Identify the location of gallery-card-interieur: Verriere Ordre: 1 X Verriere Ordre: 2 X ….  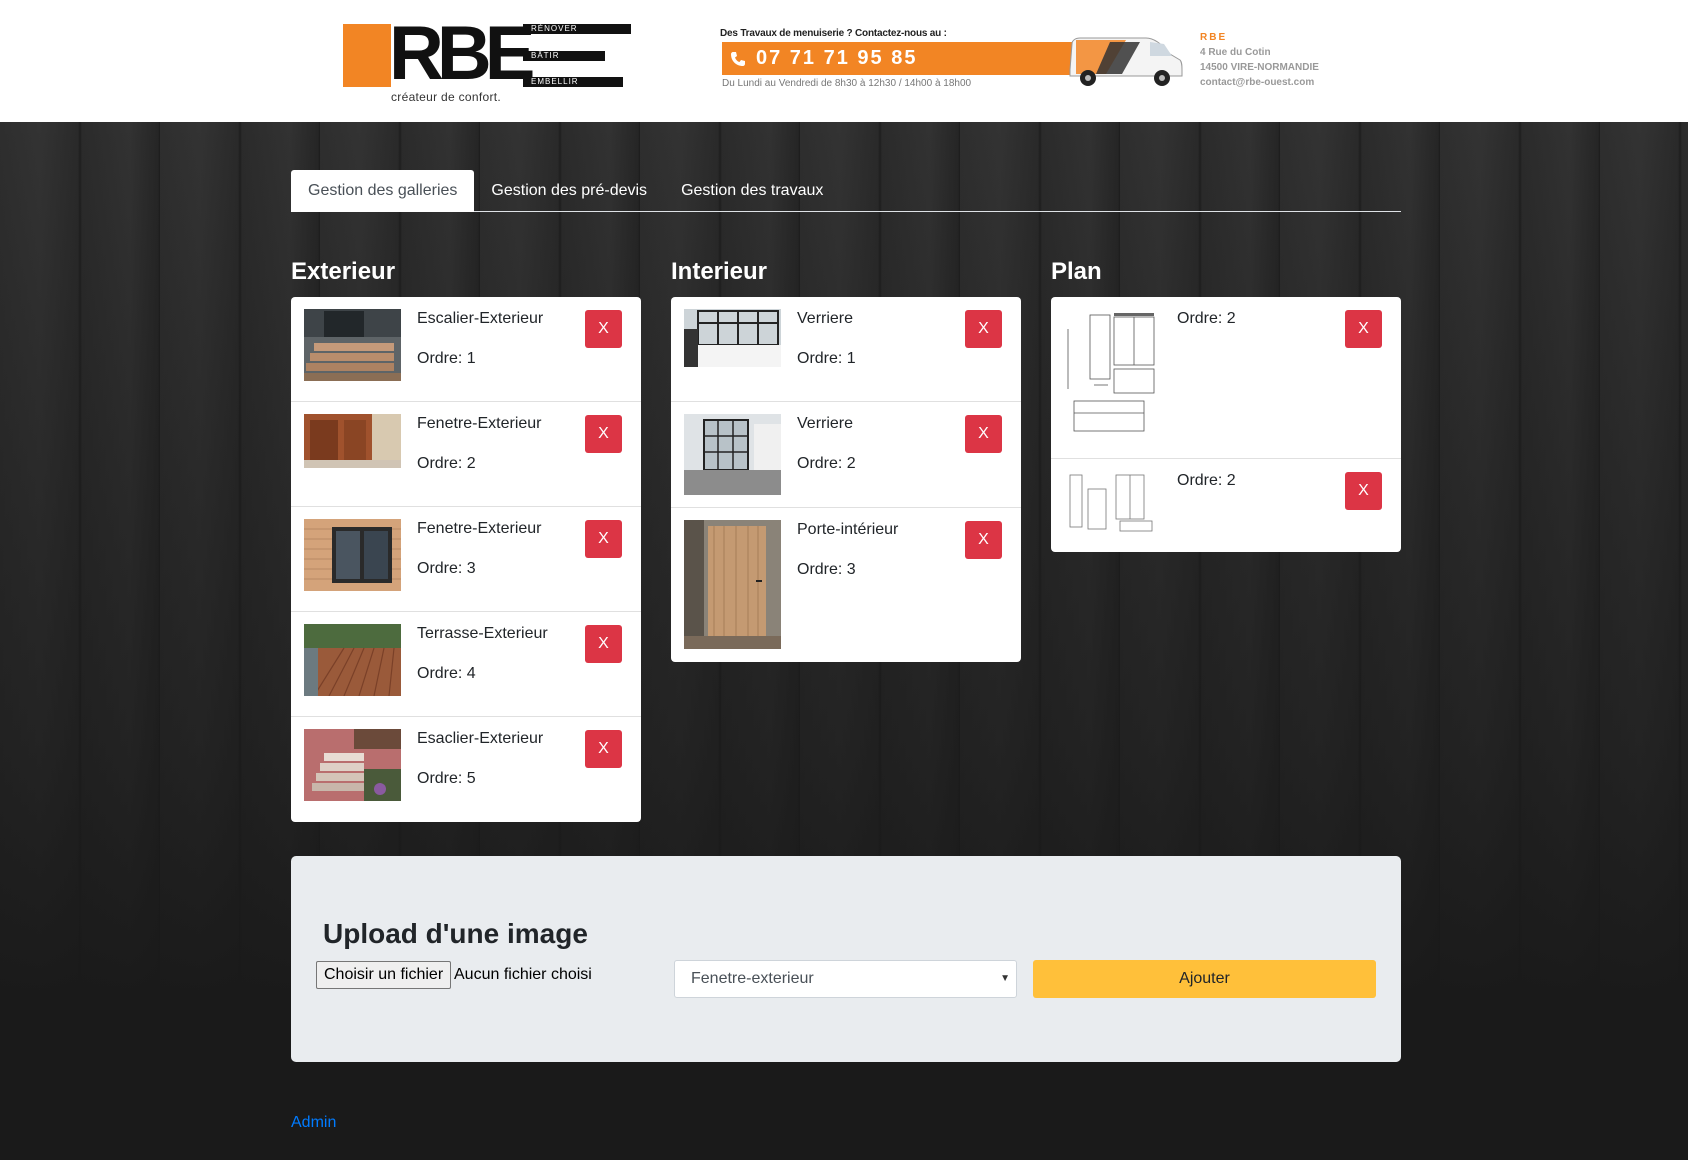
(846, 479).